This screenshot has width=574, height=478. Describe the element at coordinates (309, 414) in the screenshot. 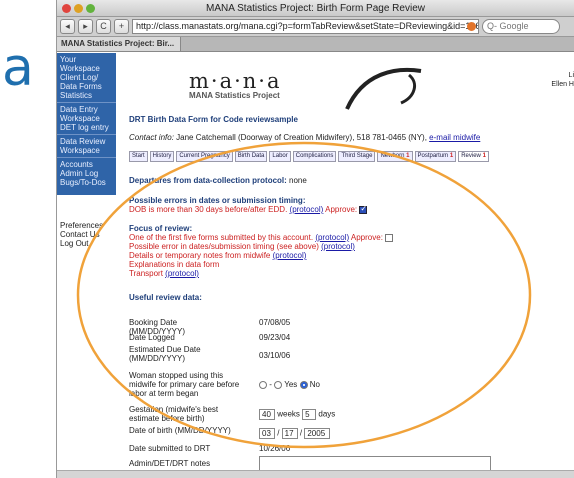

I see `gestation-days-input: 5` at that location.